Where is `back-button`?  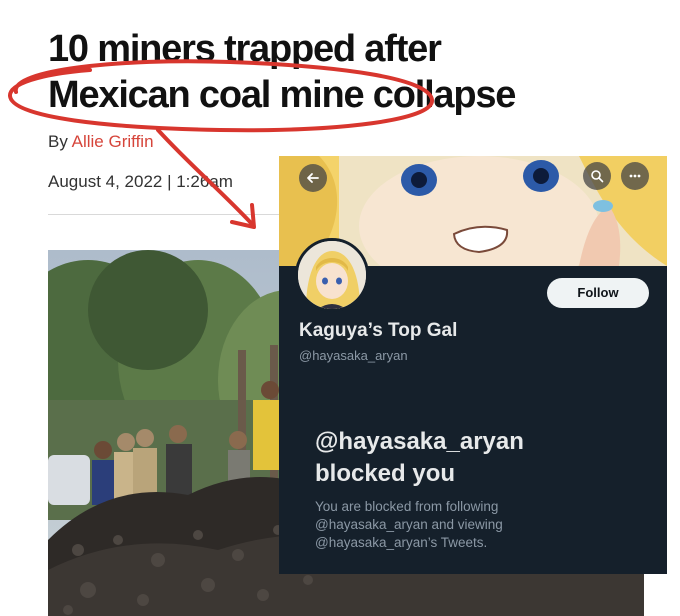
back-button is located at coordinates (313, 178).